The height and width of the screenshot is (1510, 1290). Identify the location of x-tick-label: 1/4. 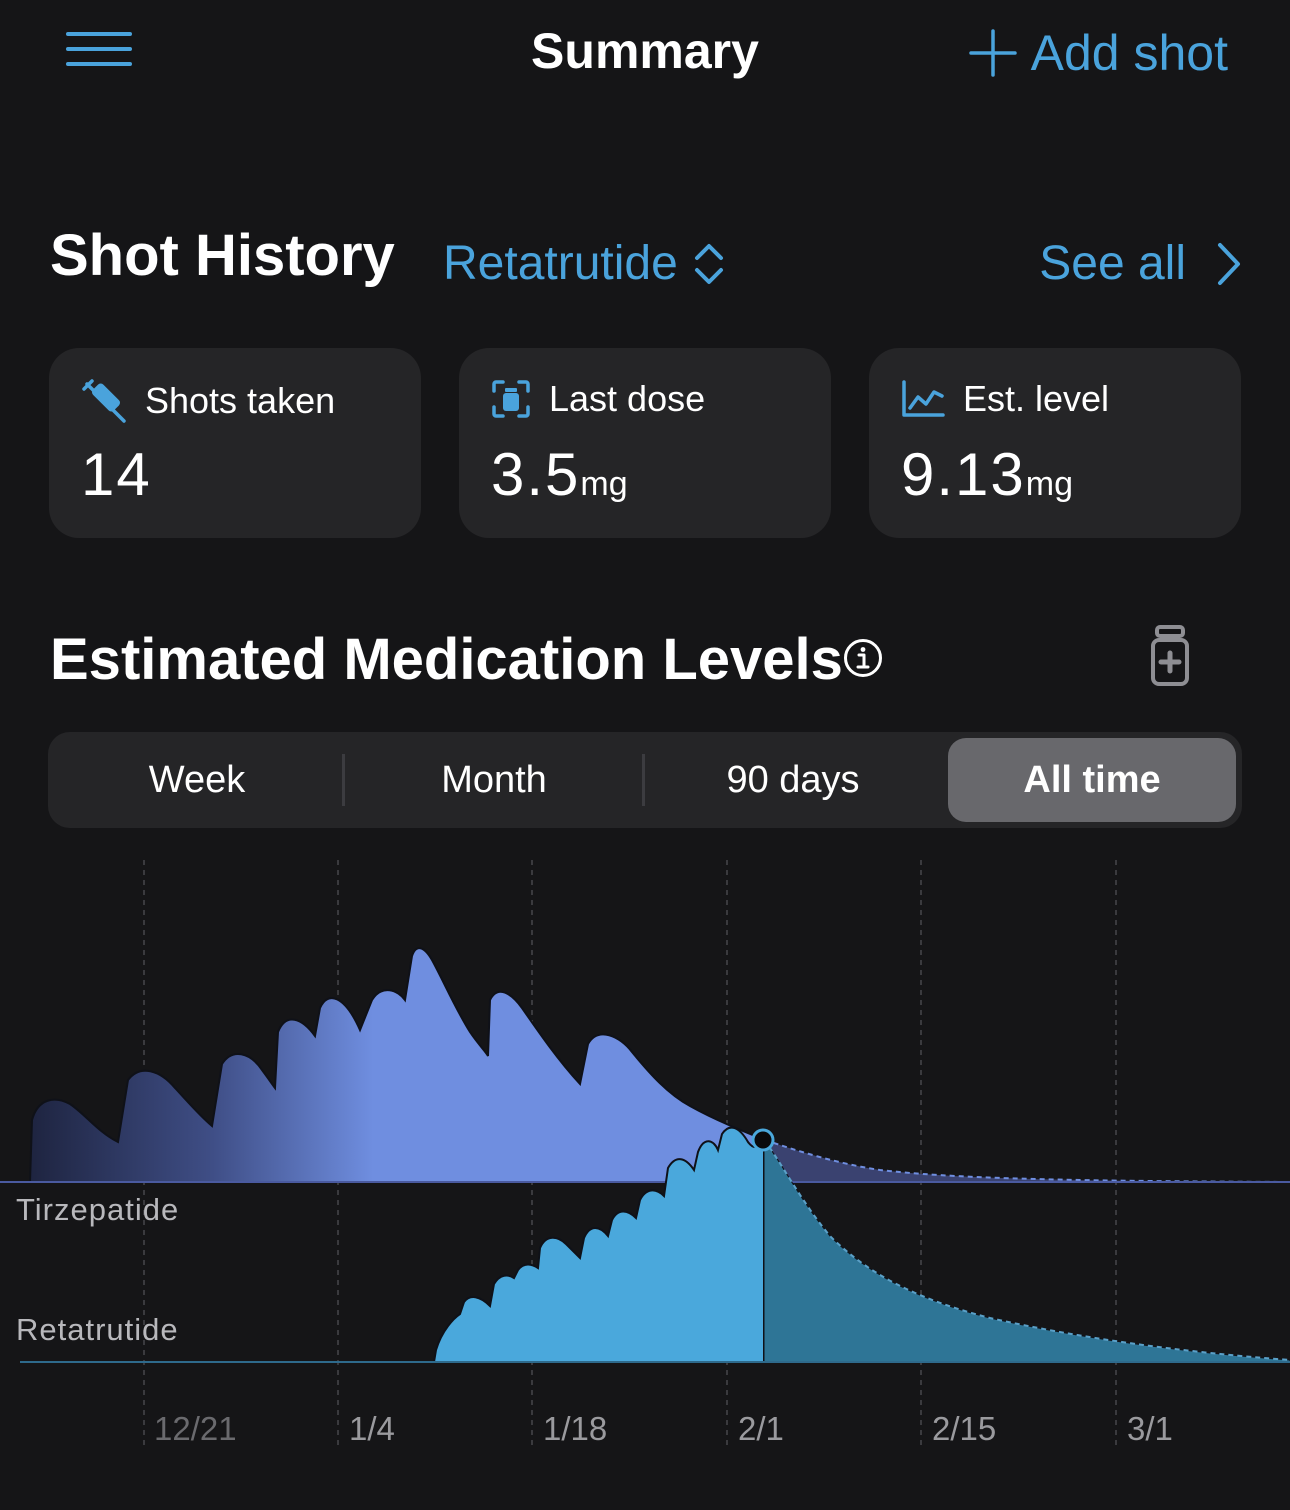
(372, 1428).